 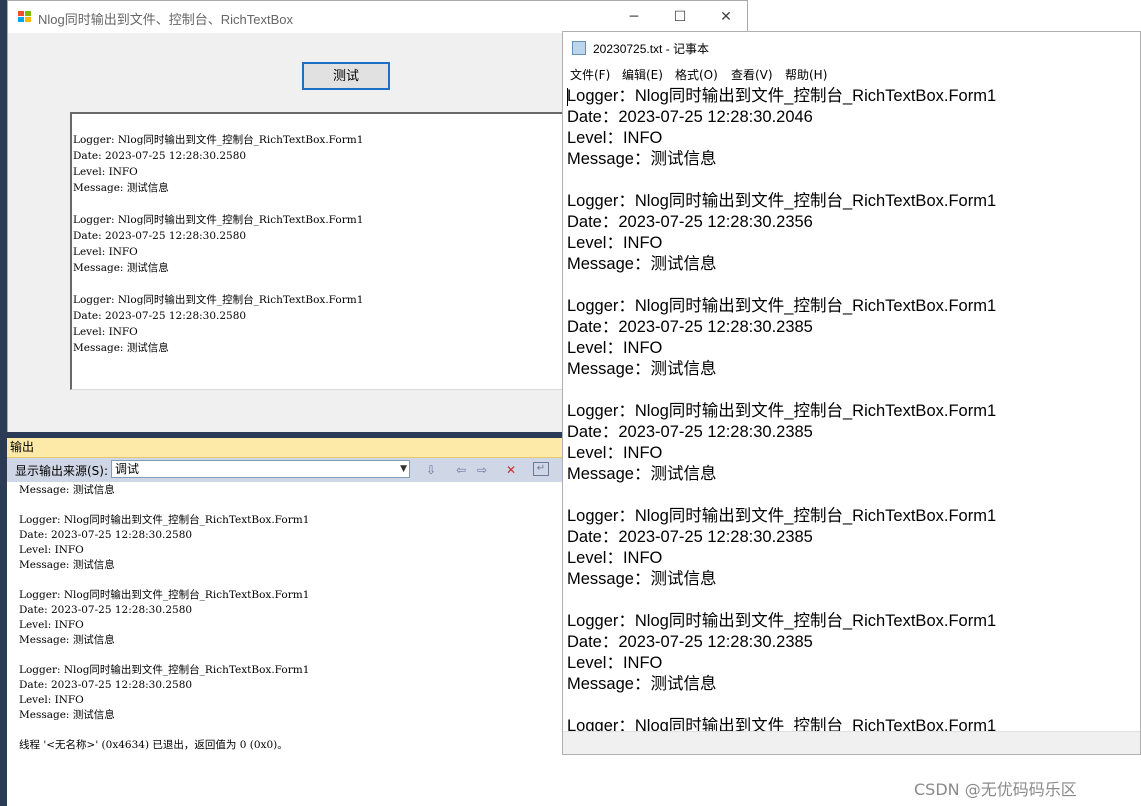 What do you see at coordinates (288, 448) in the screenshot?
I see `output-panel-header: 输出` at bounding box center [288, 448].